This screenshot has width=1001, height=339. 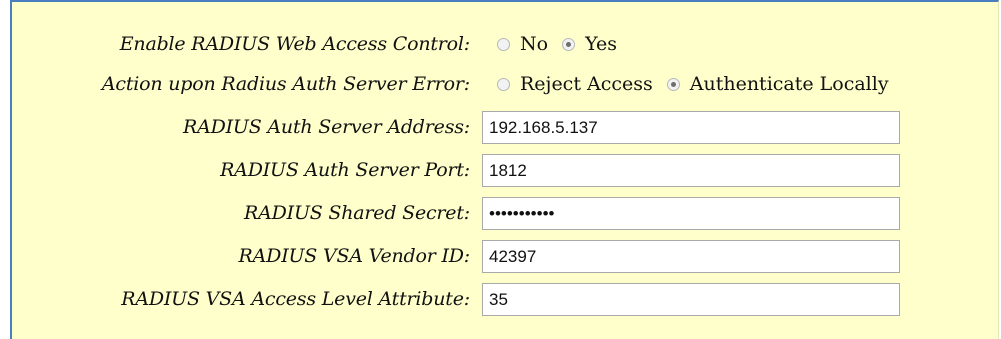 I want to click on enable-web-access-radio-group: No Yes, so click(x=564, y=44).